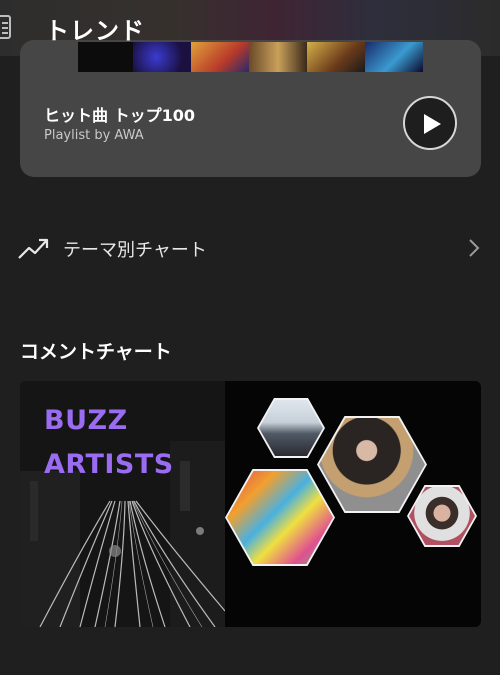 The width and height of the screenshot is (500, 675). Describe the element at coordinates (119, 115) in the screenshot. I see `playlist-title: ヒット曲 トップ100` at that location.